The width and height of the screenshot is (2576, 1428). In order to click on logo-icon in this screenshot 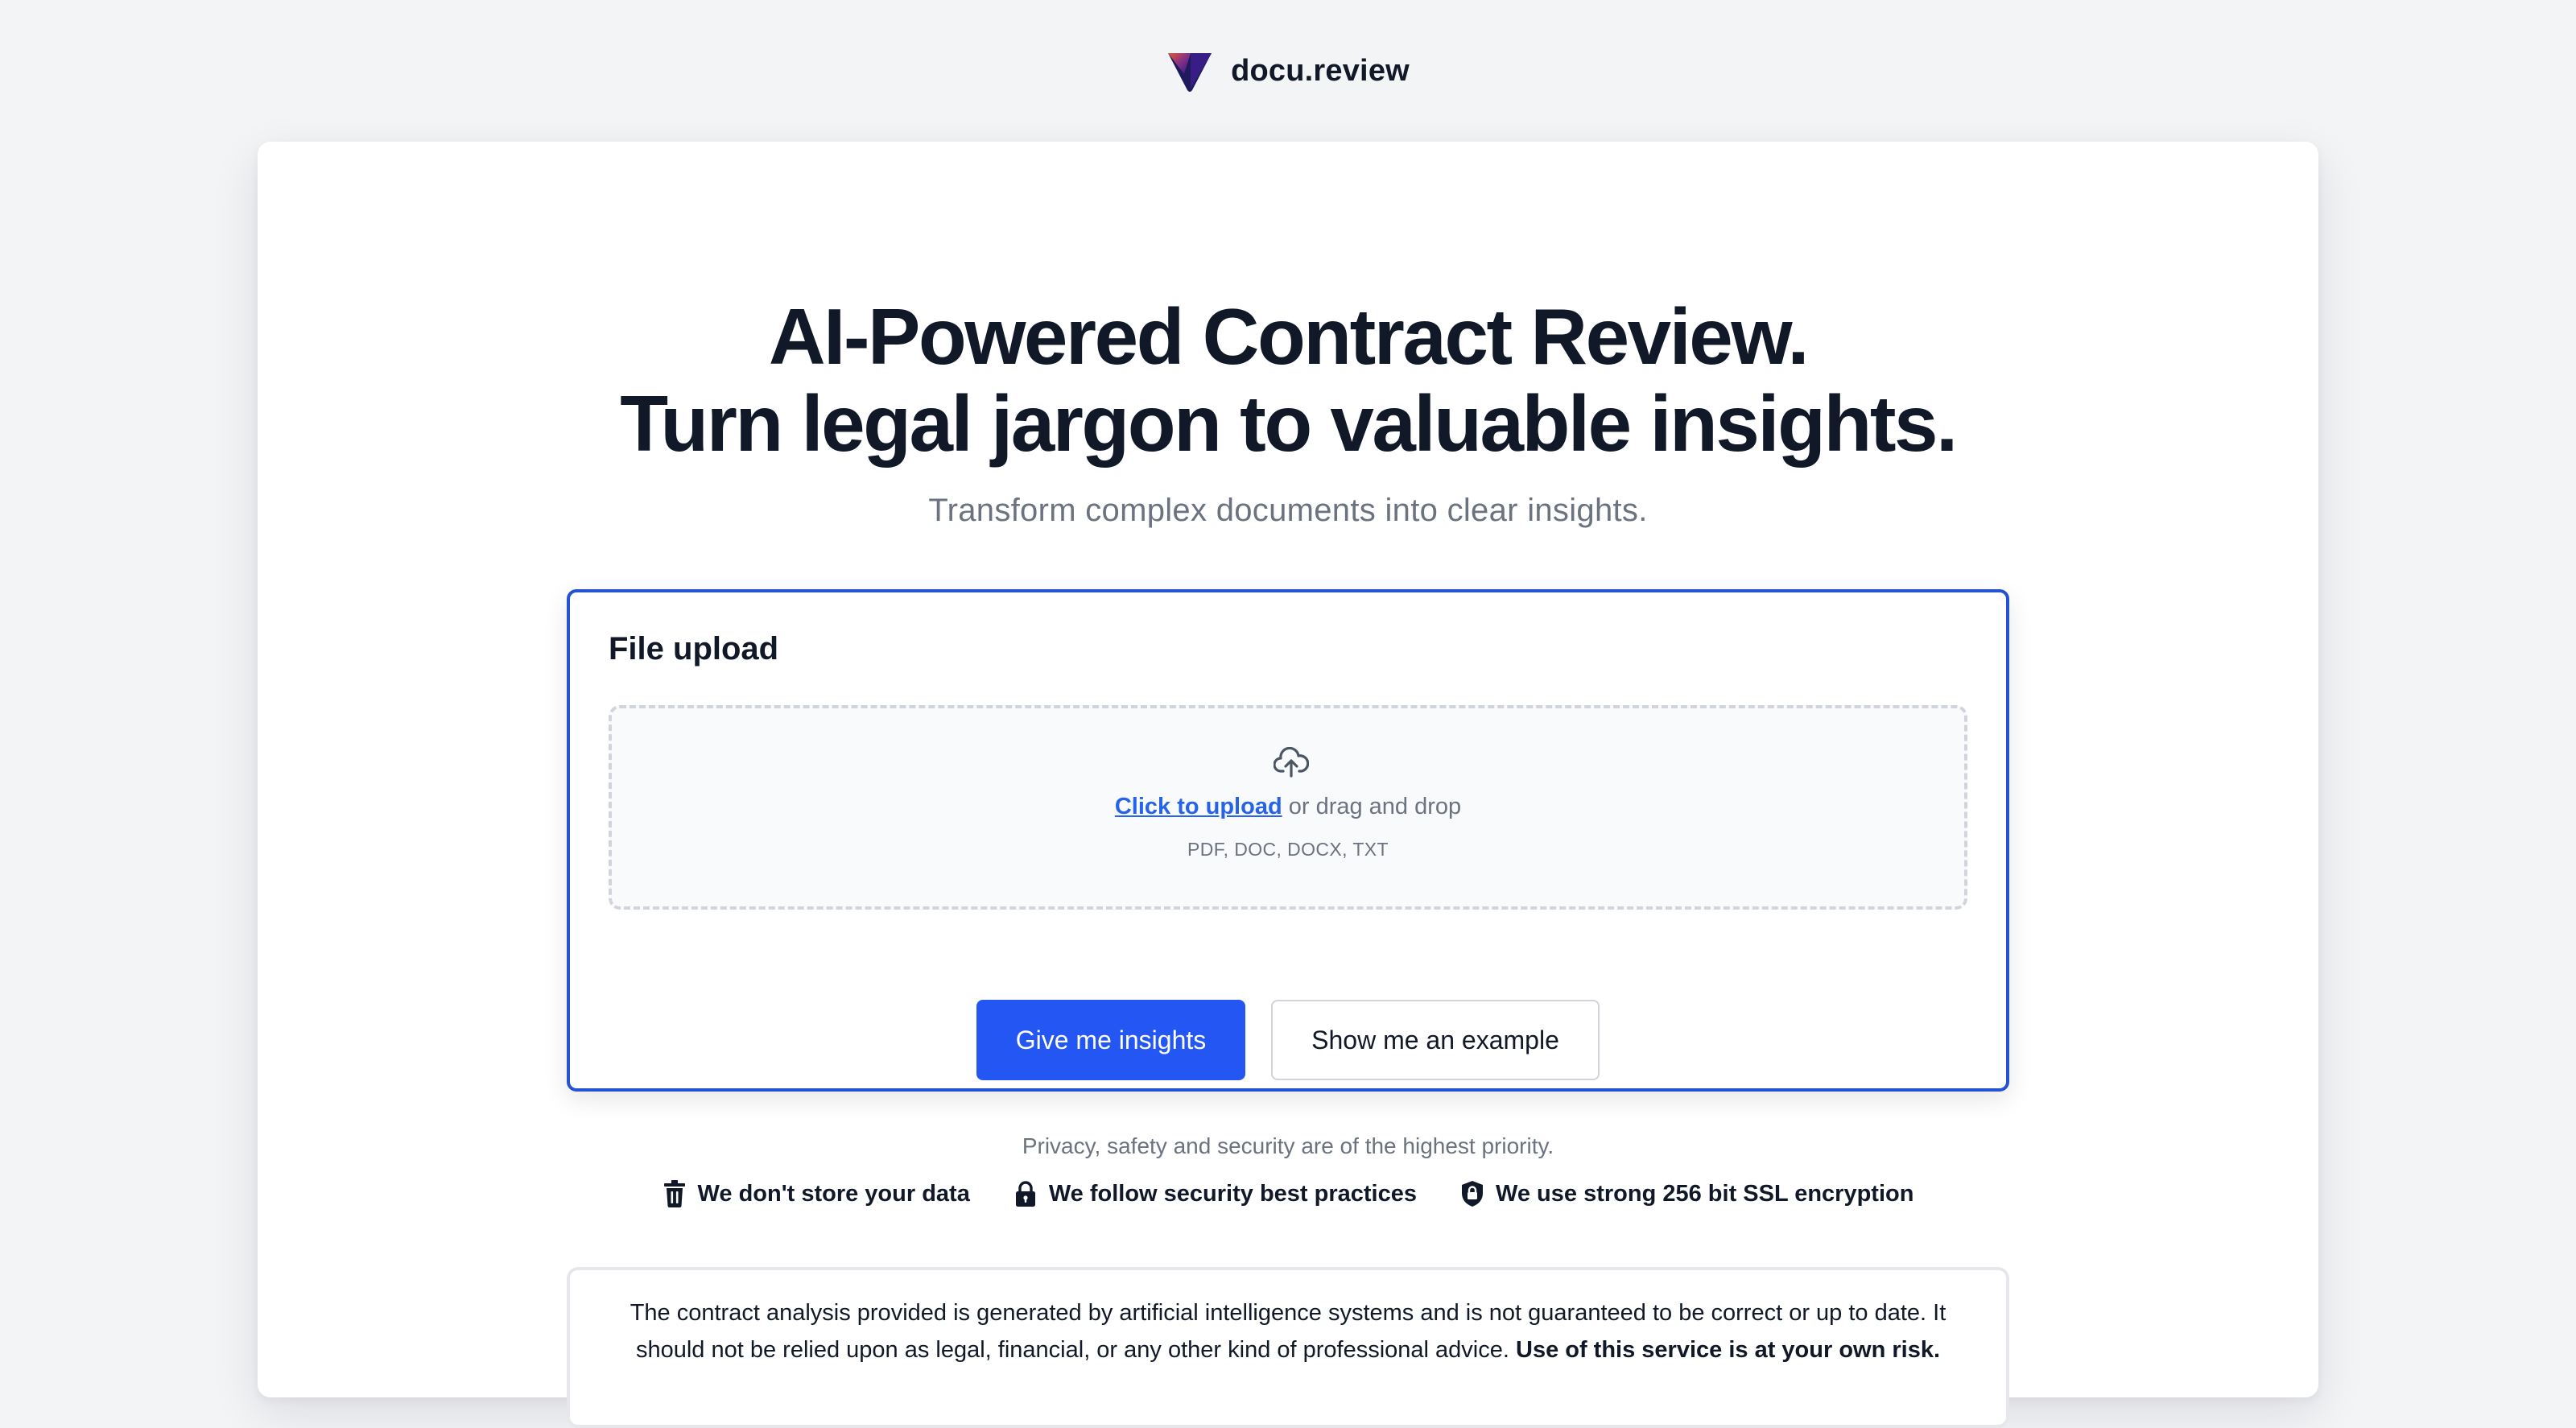, I will do `click(1189, 70)`.